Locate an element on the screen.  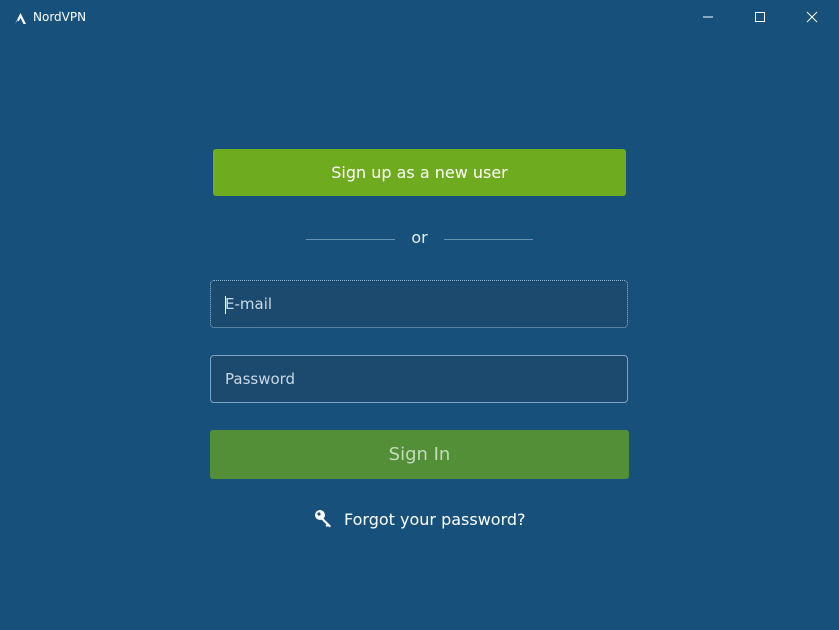
signin-button-label: Sign In is located at coordinates (419, 454).